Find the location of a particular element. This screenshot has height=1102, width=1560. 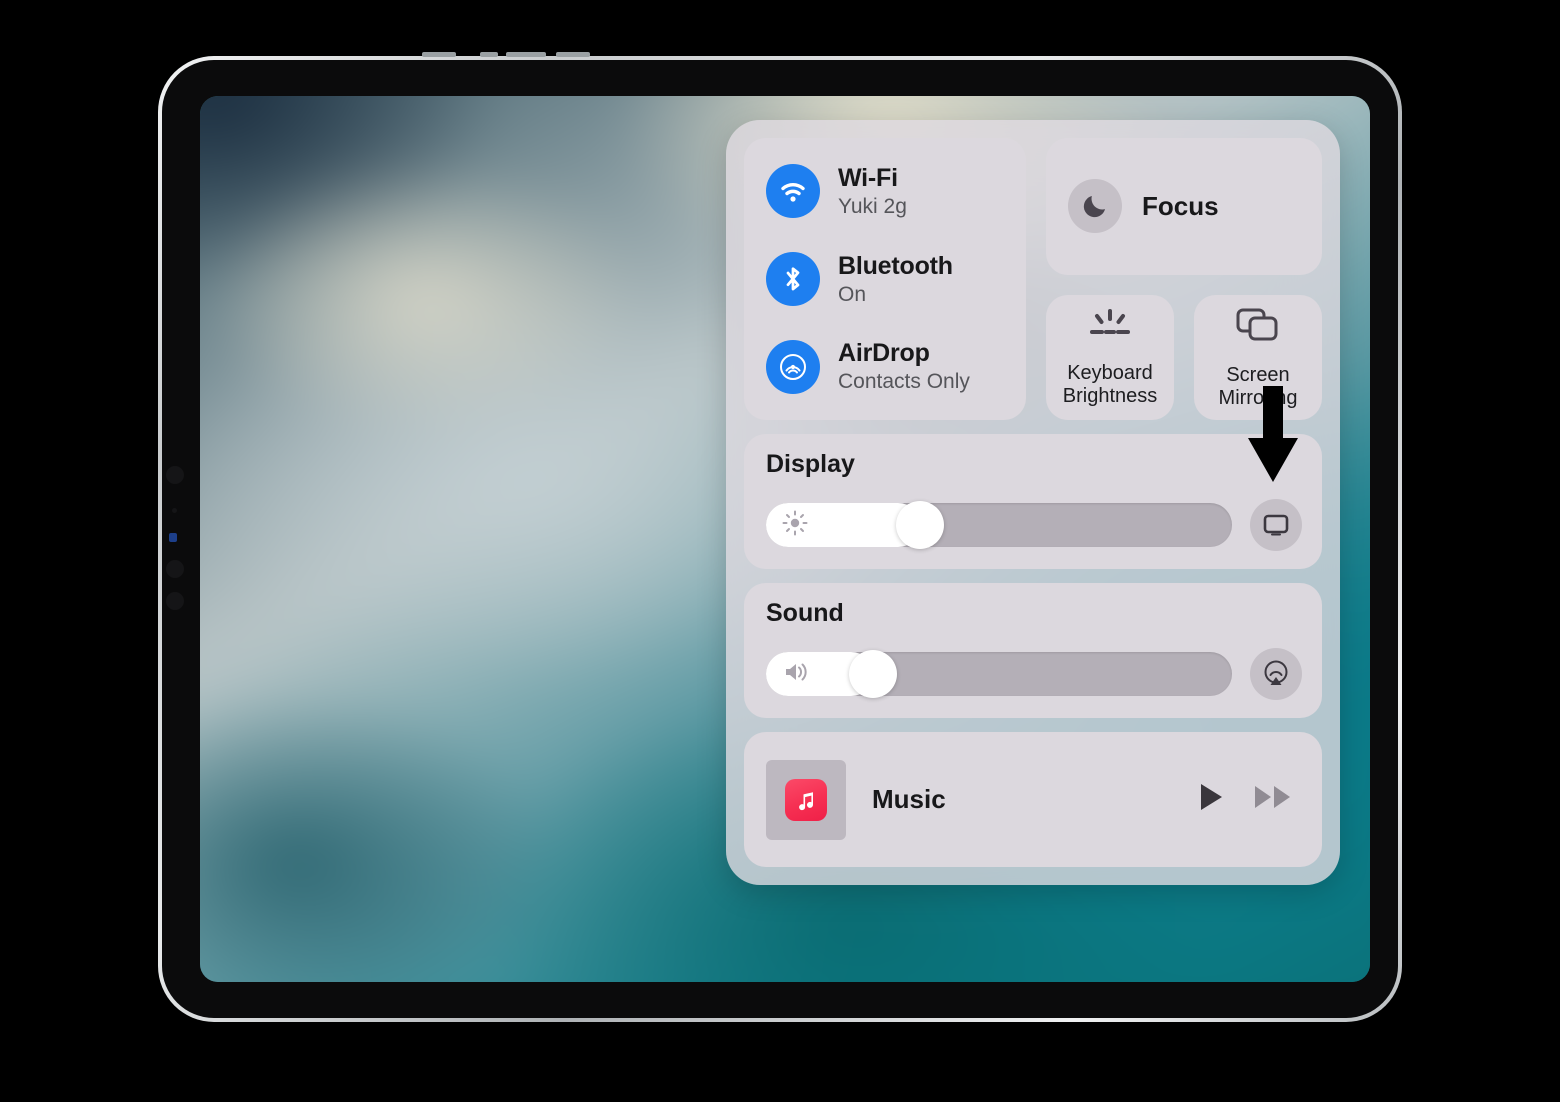

sound-section-title: Sound is located at coordinates (805, 613).